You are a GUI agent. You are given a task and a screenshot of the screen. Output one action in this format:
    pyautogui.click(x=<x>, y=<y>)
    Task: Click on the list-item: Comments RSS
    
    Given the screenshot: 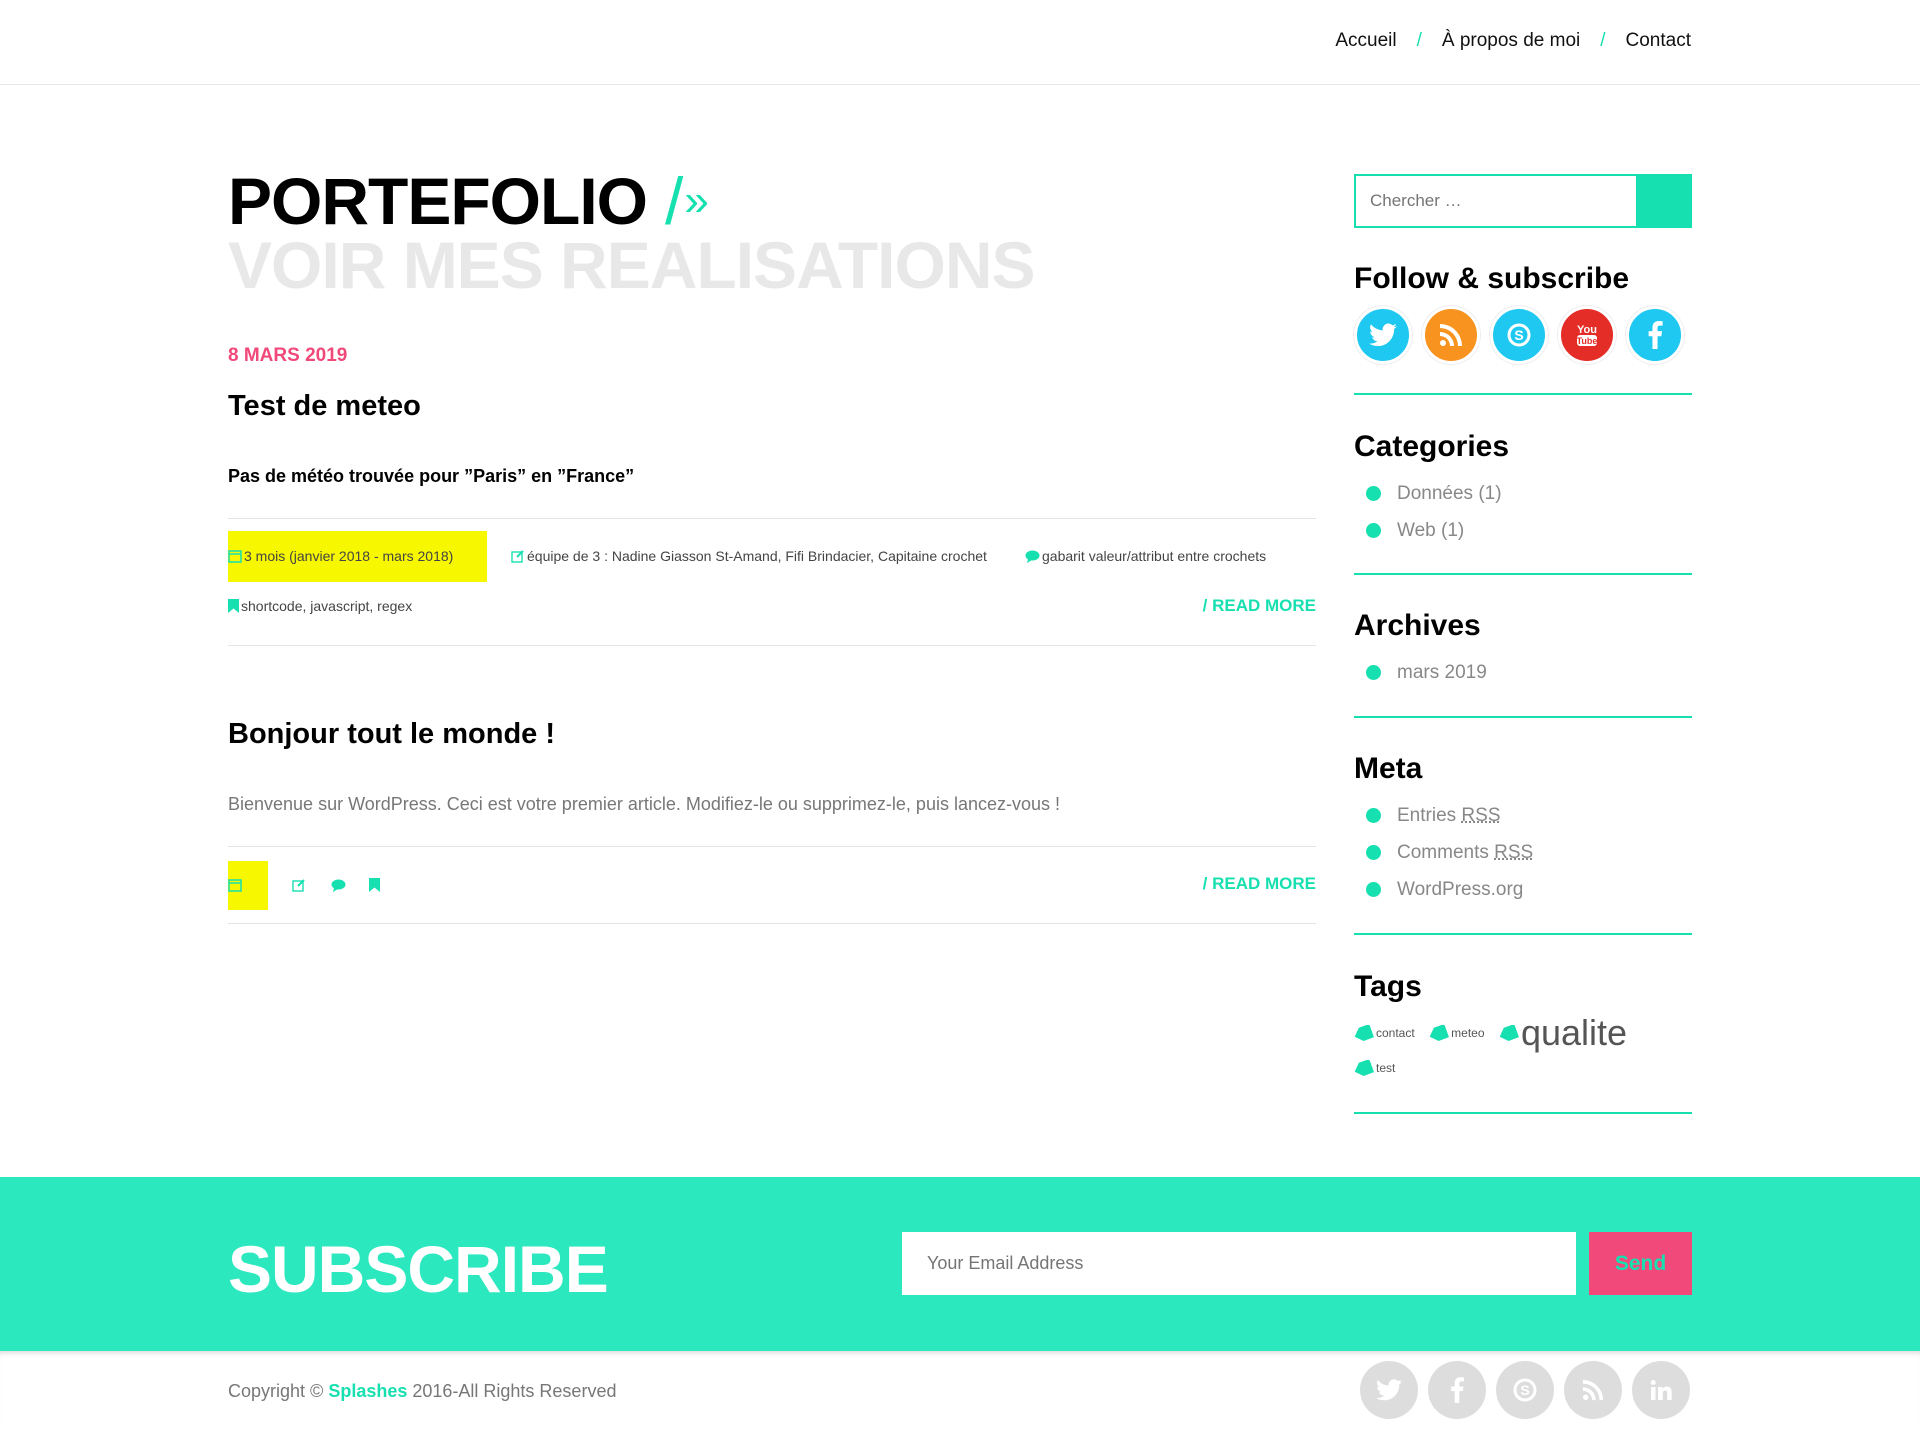 What is the action you would take?
    pyautogui.click(x=1449, y=852)
    